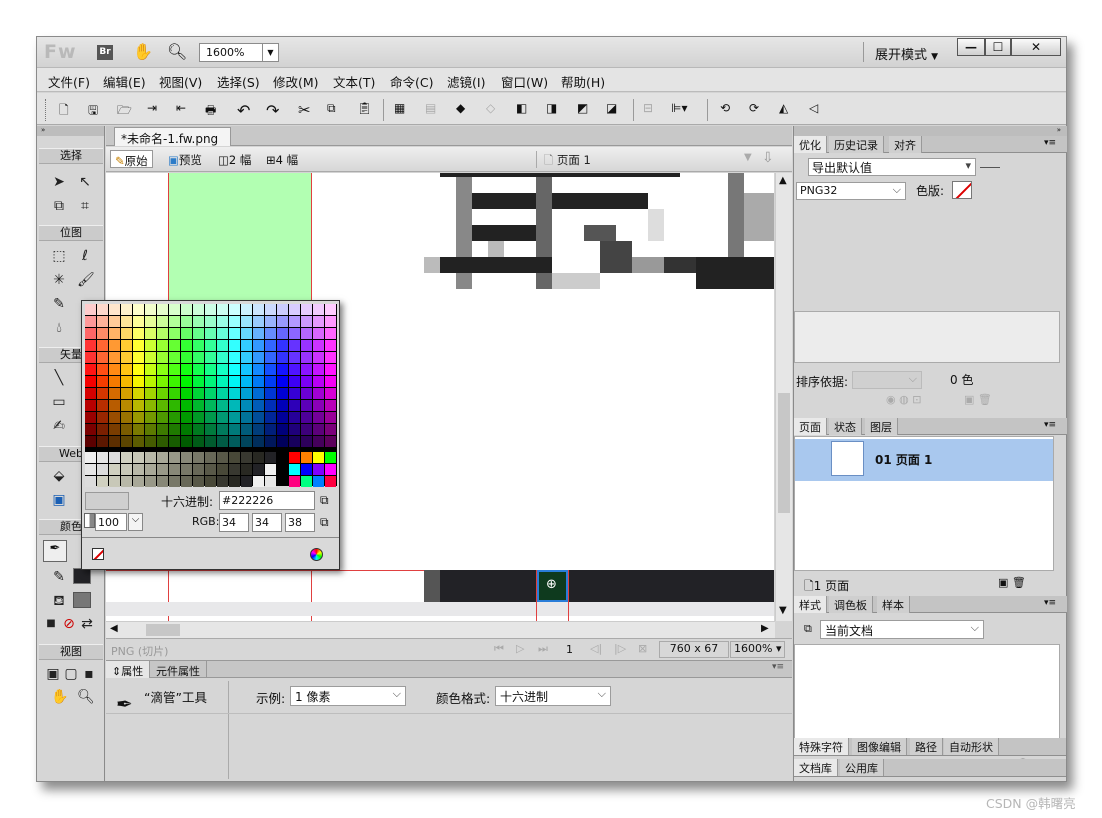  Describe the element at coordinates (583, 81) in the screenshot. I see `menu-help: 帮助(H)` at that location.